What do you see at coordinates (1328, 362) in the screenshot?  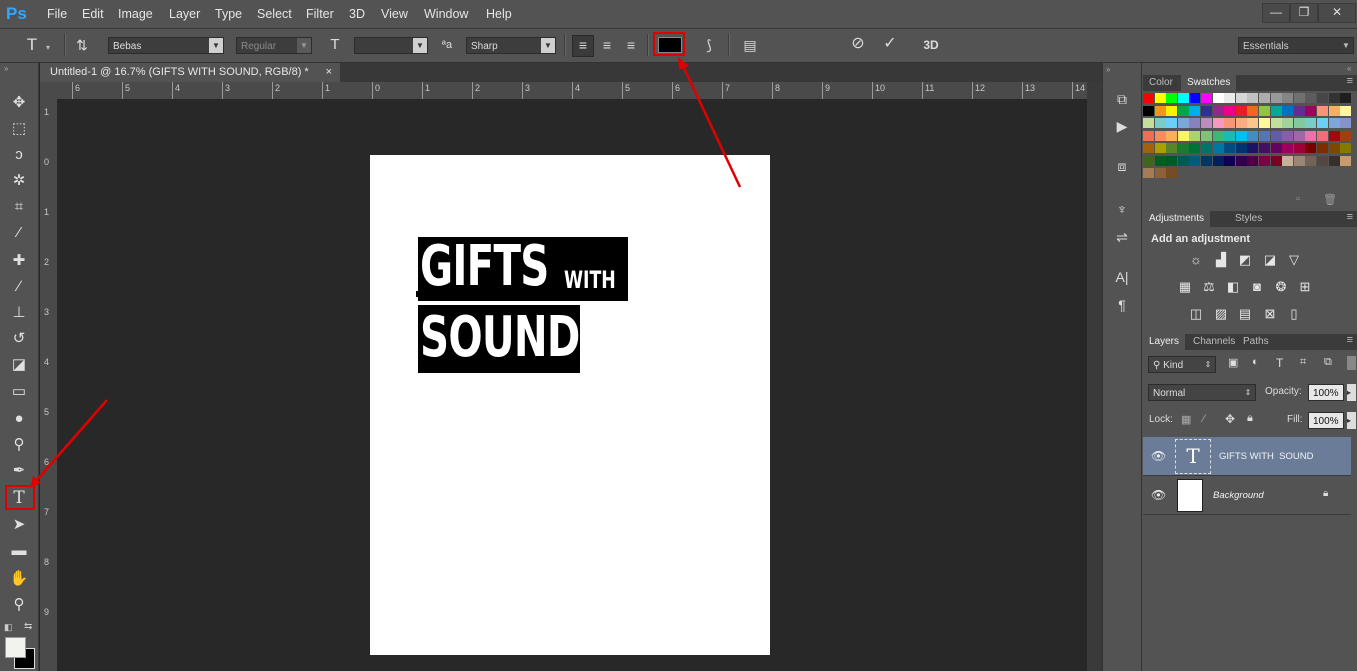 I see `filter-smartobject-icon: ⧉` at bounding box center [1328, 362].